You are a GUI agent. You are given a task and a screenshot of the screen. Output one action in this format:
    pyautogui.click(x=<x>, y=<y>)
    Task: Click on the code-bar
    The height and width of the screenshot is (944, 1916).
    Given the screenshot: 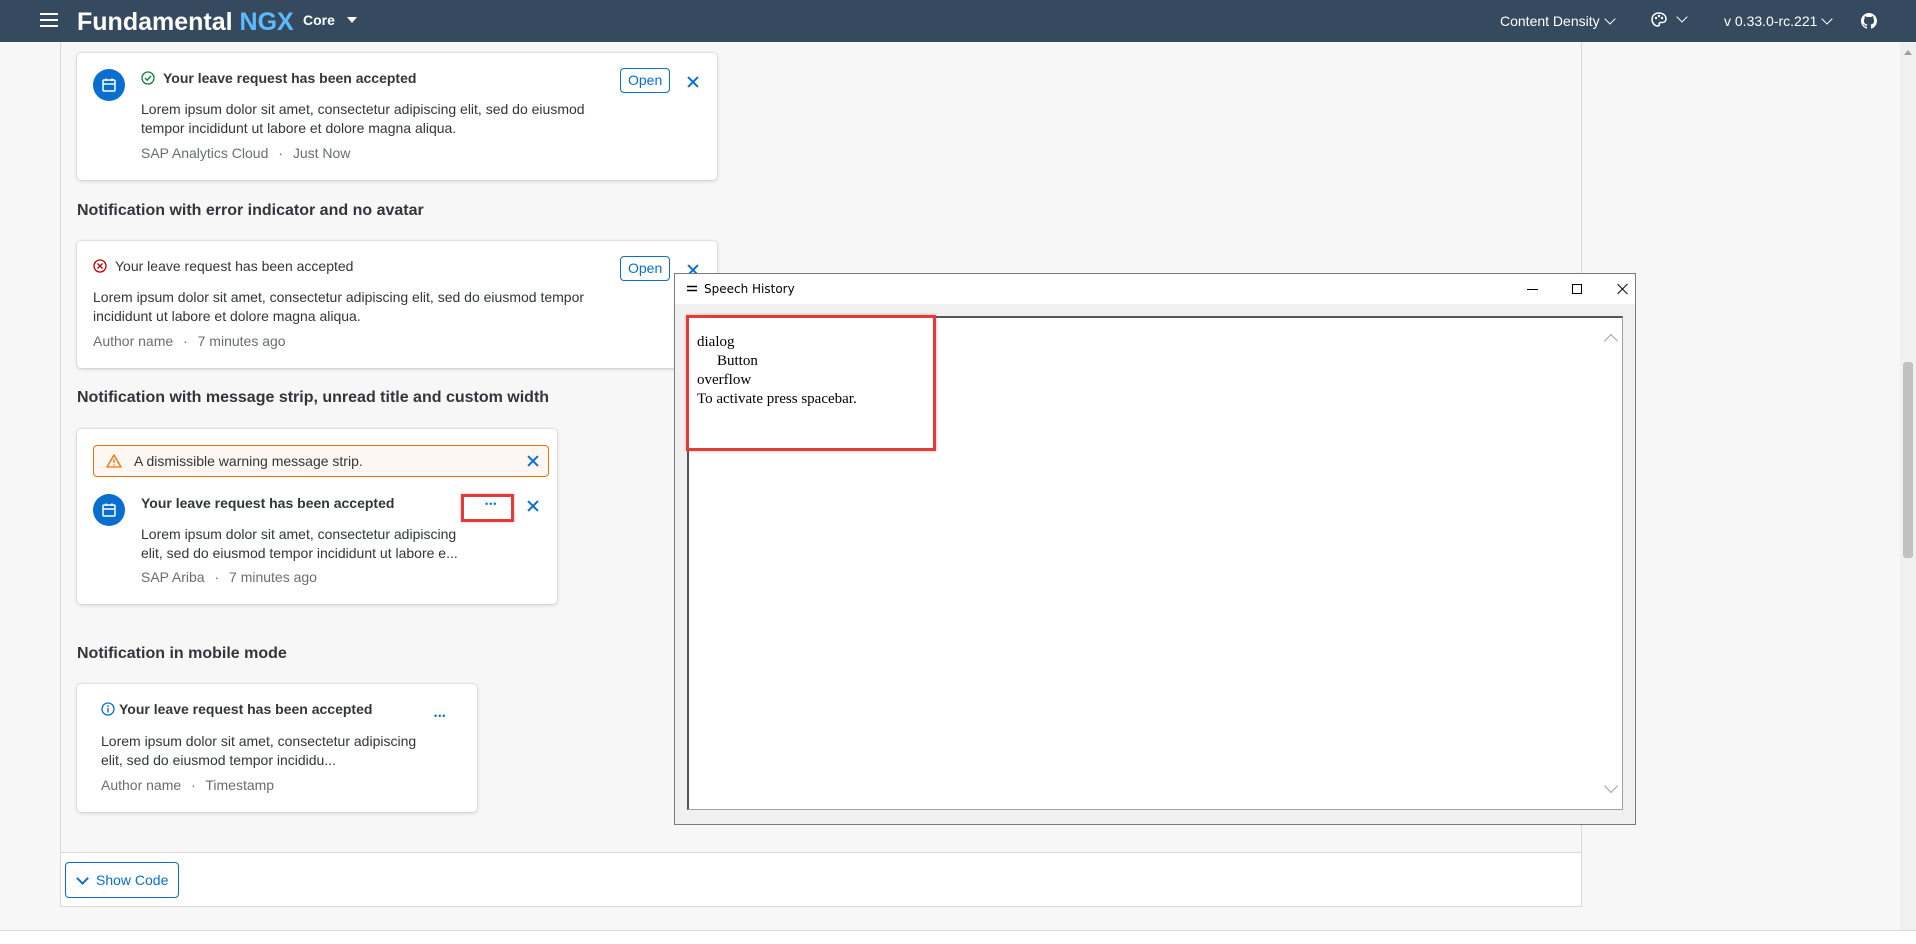 What is the action you would take?
    pyautogui.click(x=821, y=879)
    